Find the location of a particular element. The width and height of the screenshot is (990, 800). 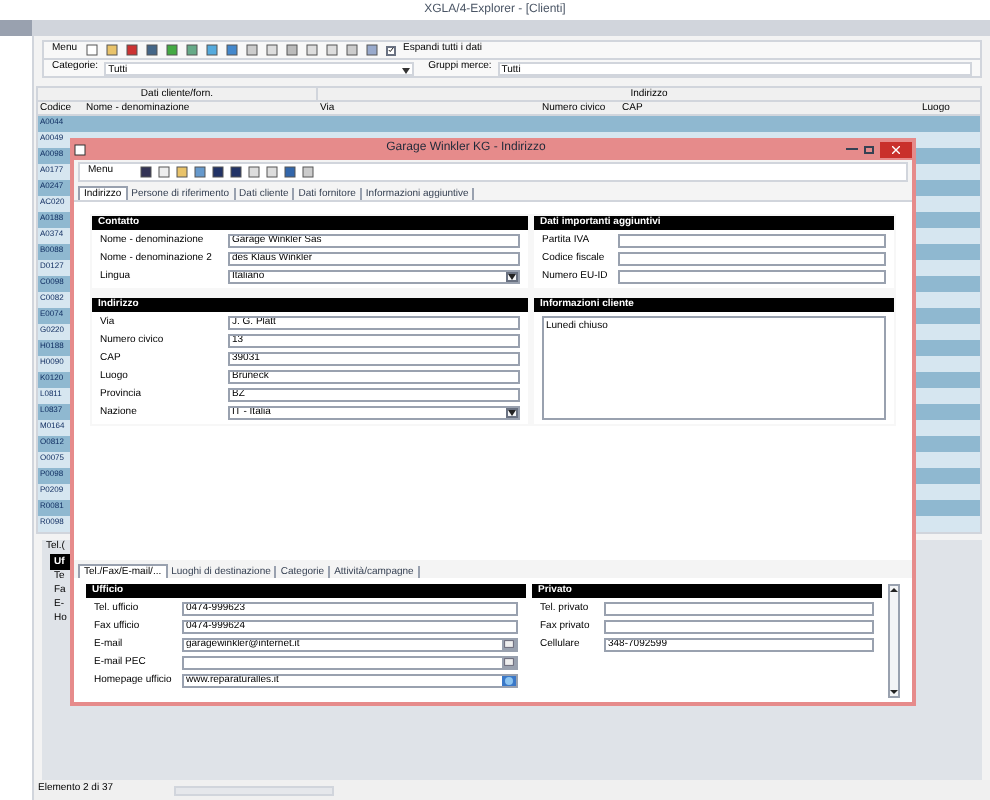

checkbox is located at coordinates (390, 50).